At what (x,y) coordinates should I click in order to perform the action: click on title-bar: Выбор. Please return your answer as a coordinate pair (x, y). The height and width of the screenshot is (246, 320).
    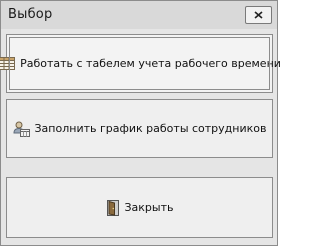
    Looking at the image, I should click on (139, 15).